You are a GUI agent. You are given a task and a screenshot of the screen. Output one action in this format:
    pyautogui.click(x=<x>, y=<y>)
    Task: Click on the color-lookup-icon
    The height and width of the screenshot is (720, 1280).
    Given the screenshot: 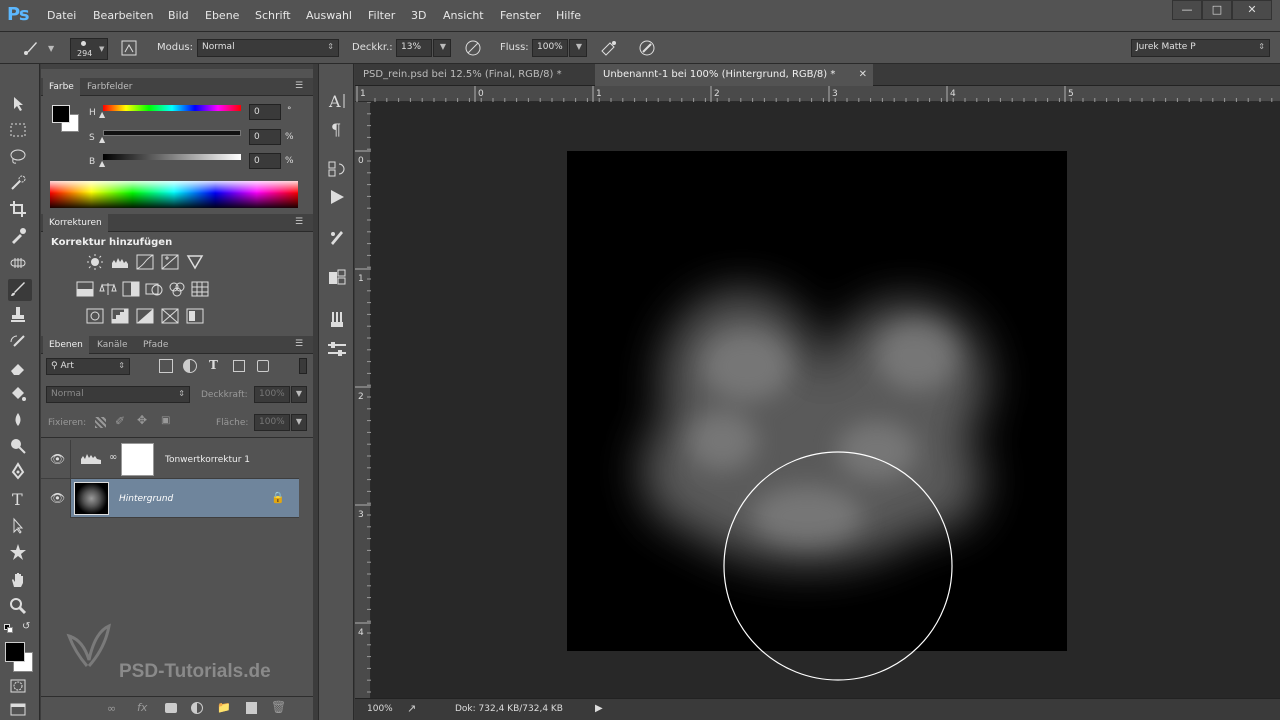 What is the action you would take?
    pyautogui.click(x=200, y=289)
    